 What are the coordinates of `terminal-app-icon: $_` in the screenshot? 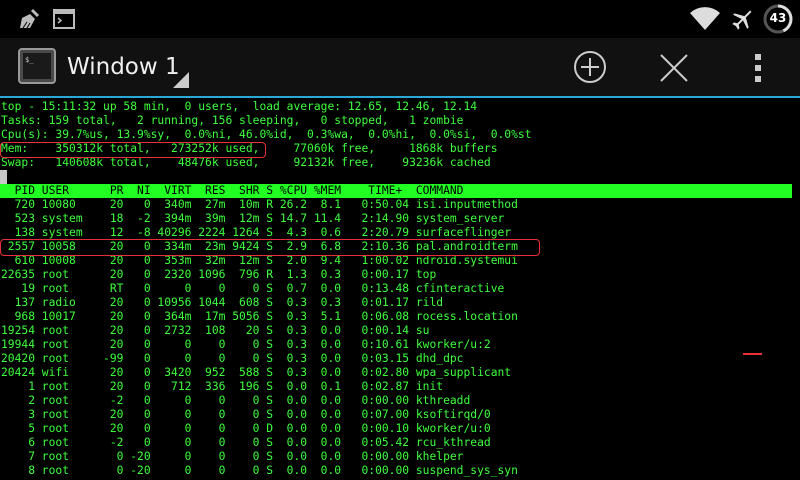 It's located at (37, 66).